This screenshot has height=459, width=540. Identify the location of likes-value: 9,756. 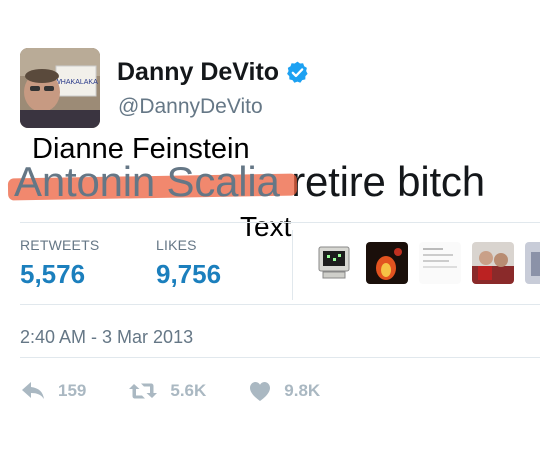
(189, 274).